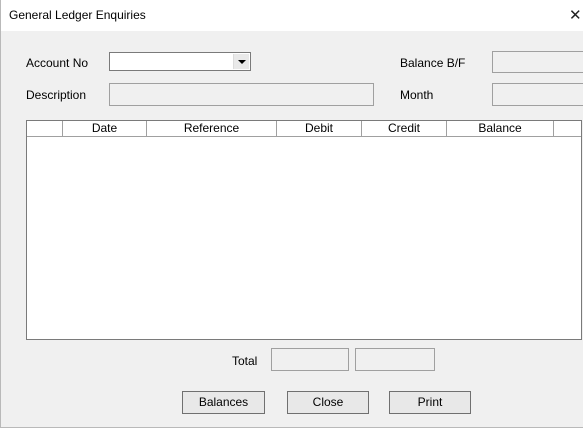 Image resolution: width=583 pixels, height=428 pixels. I want to click on column-header-credit: Credit, so click(404, 128).